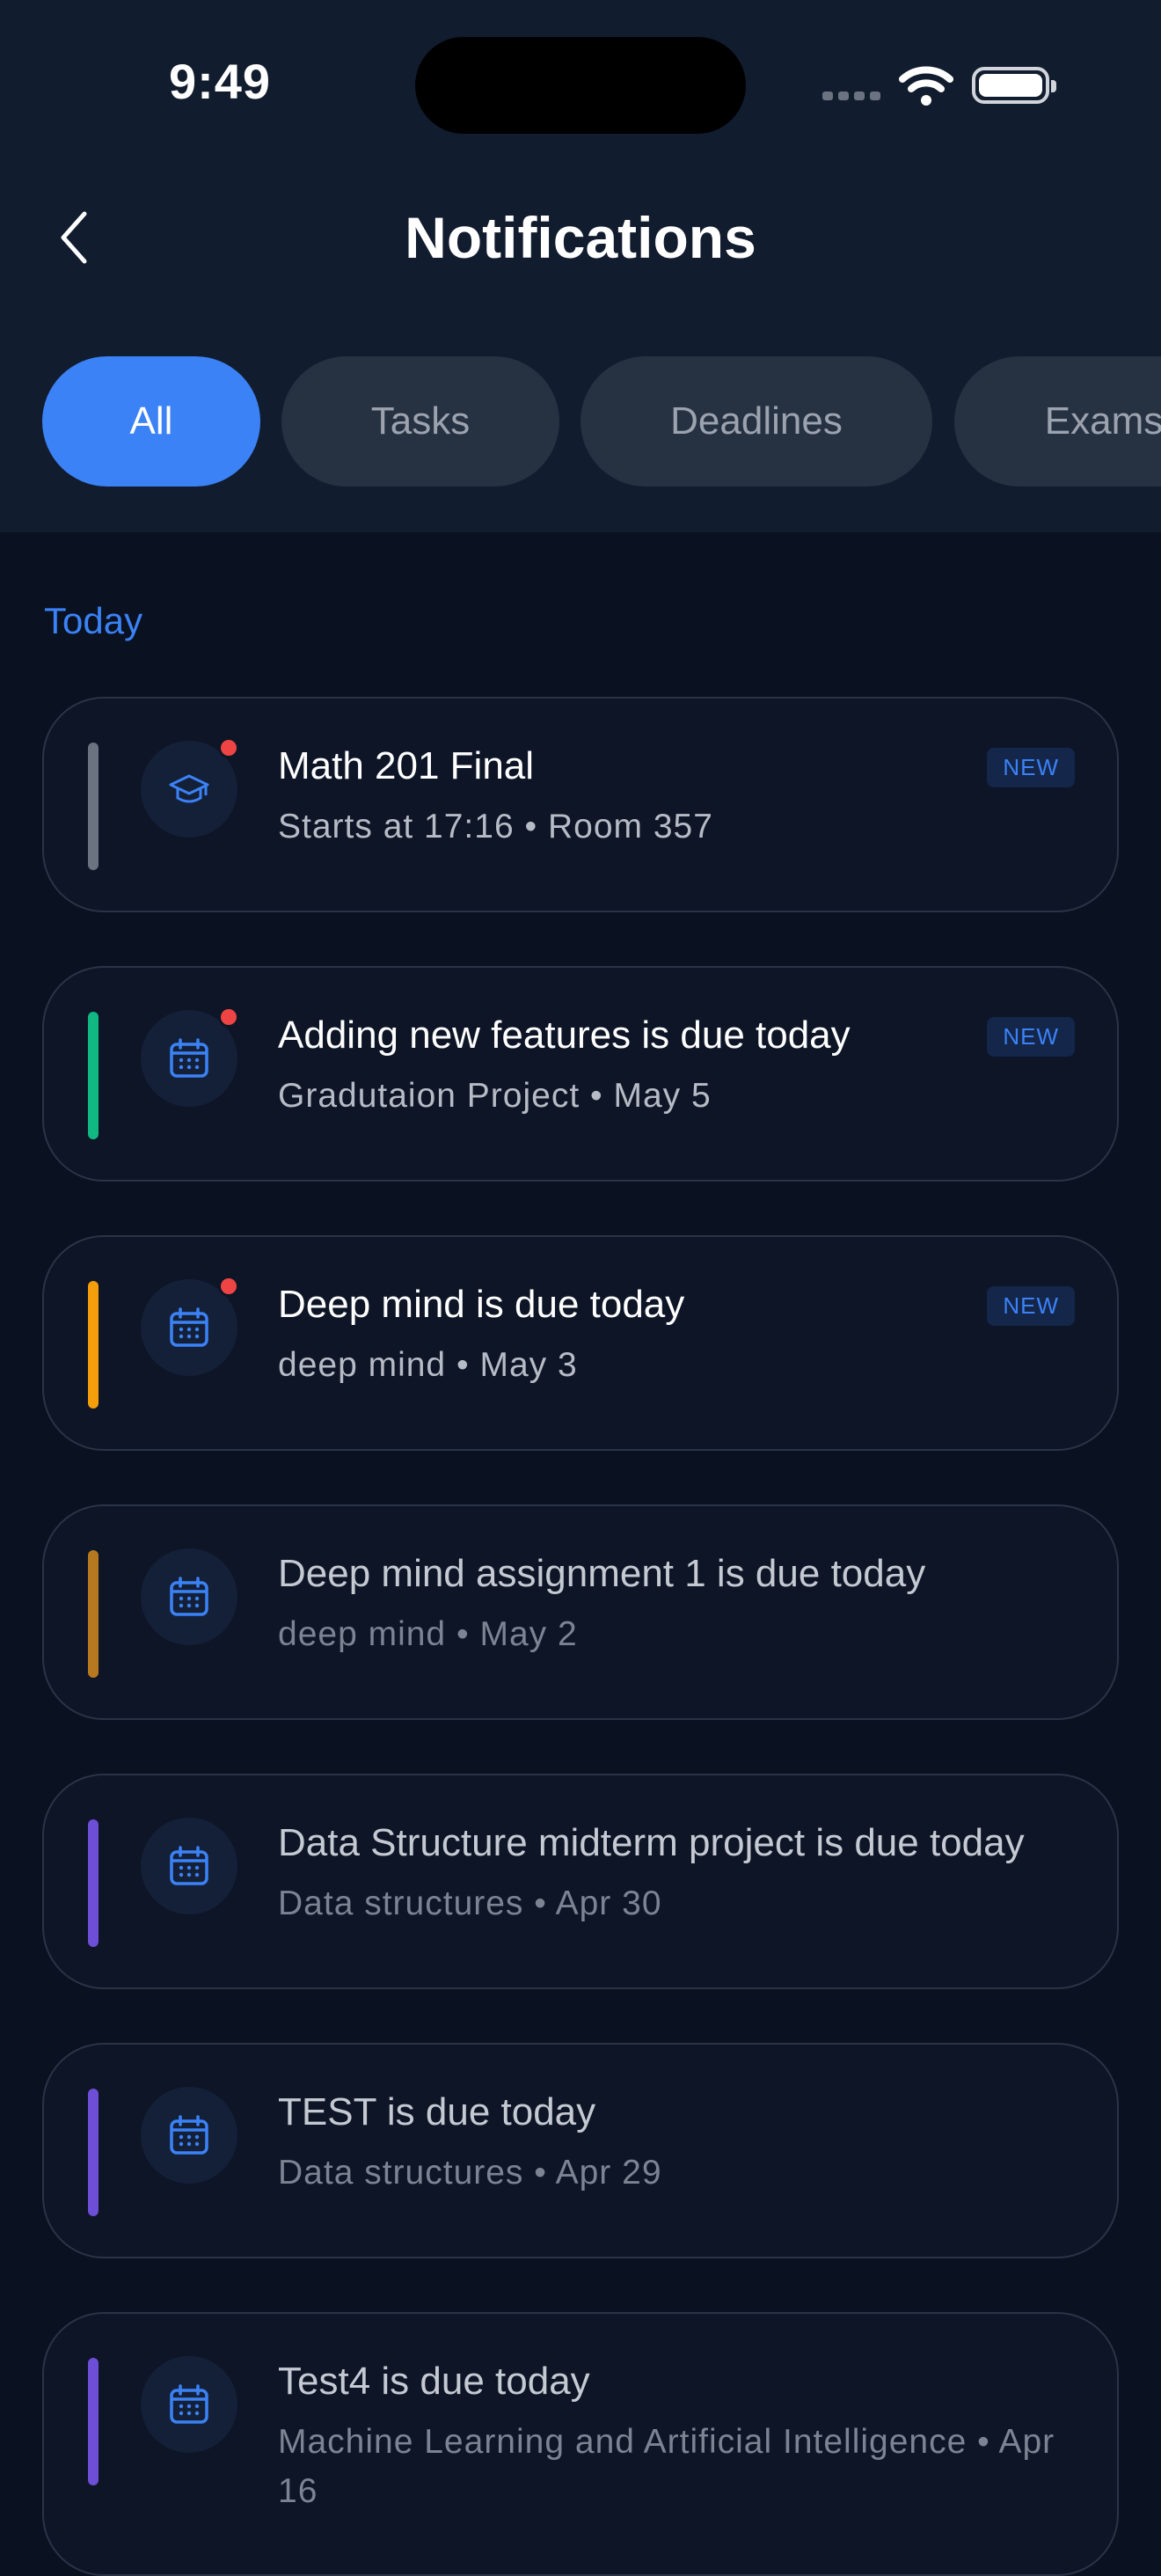 The width and height of the screenshot is (1161, 2576). I want to click on notification-title: Adding new features is due today, so click(564, 1035).